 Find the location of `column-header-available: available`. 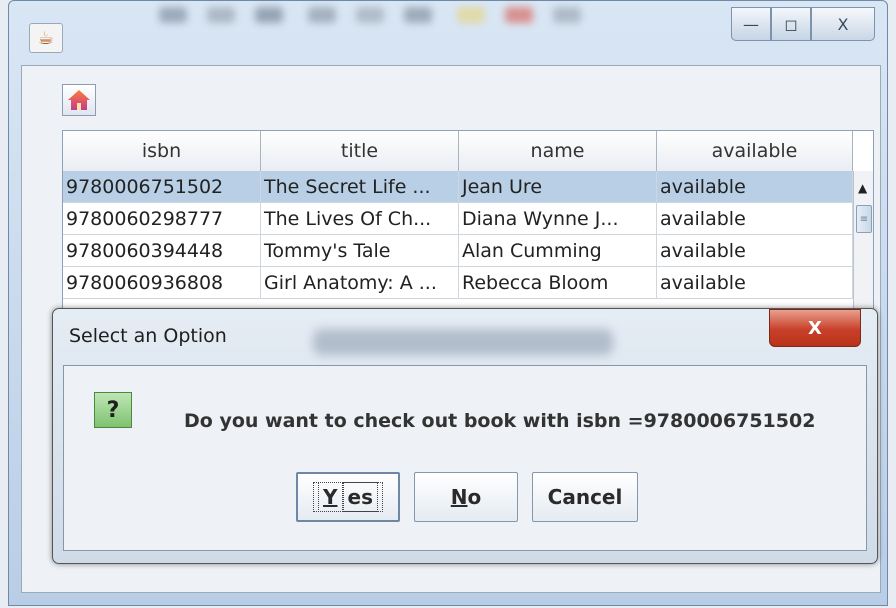

column-header-available: available is located at coordinates (755, 151).